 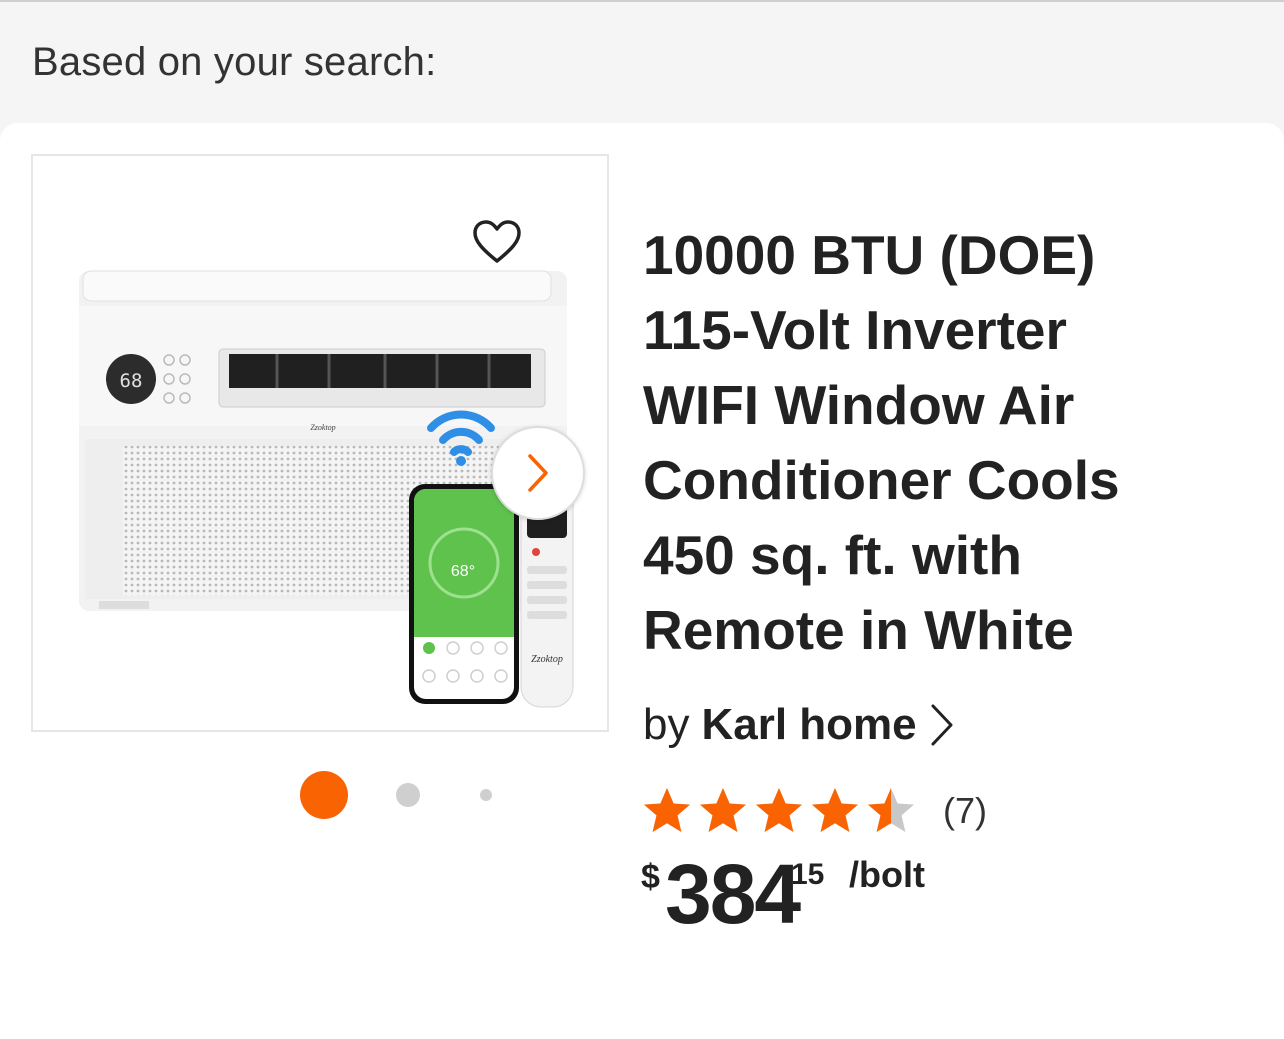 What do you see at coordinates (463, 571) in the screenshot?
I see `phone-temp: 68°` at bounding box center [463, 571].